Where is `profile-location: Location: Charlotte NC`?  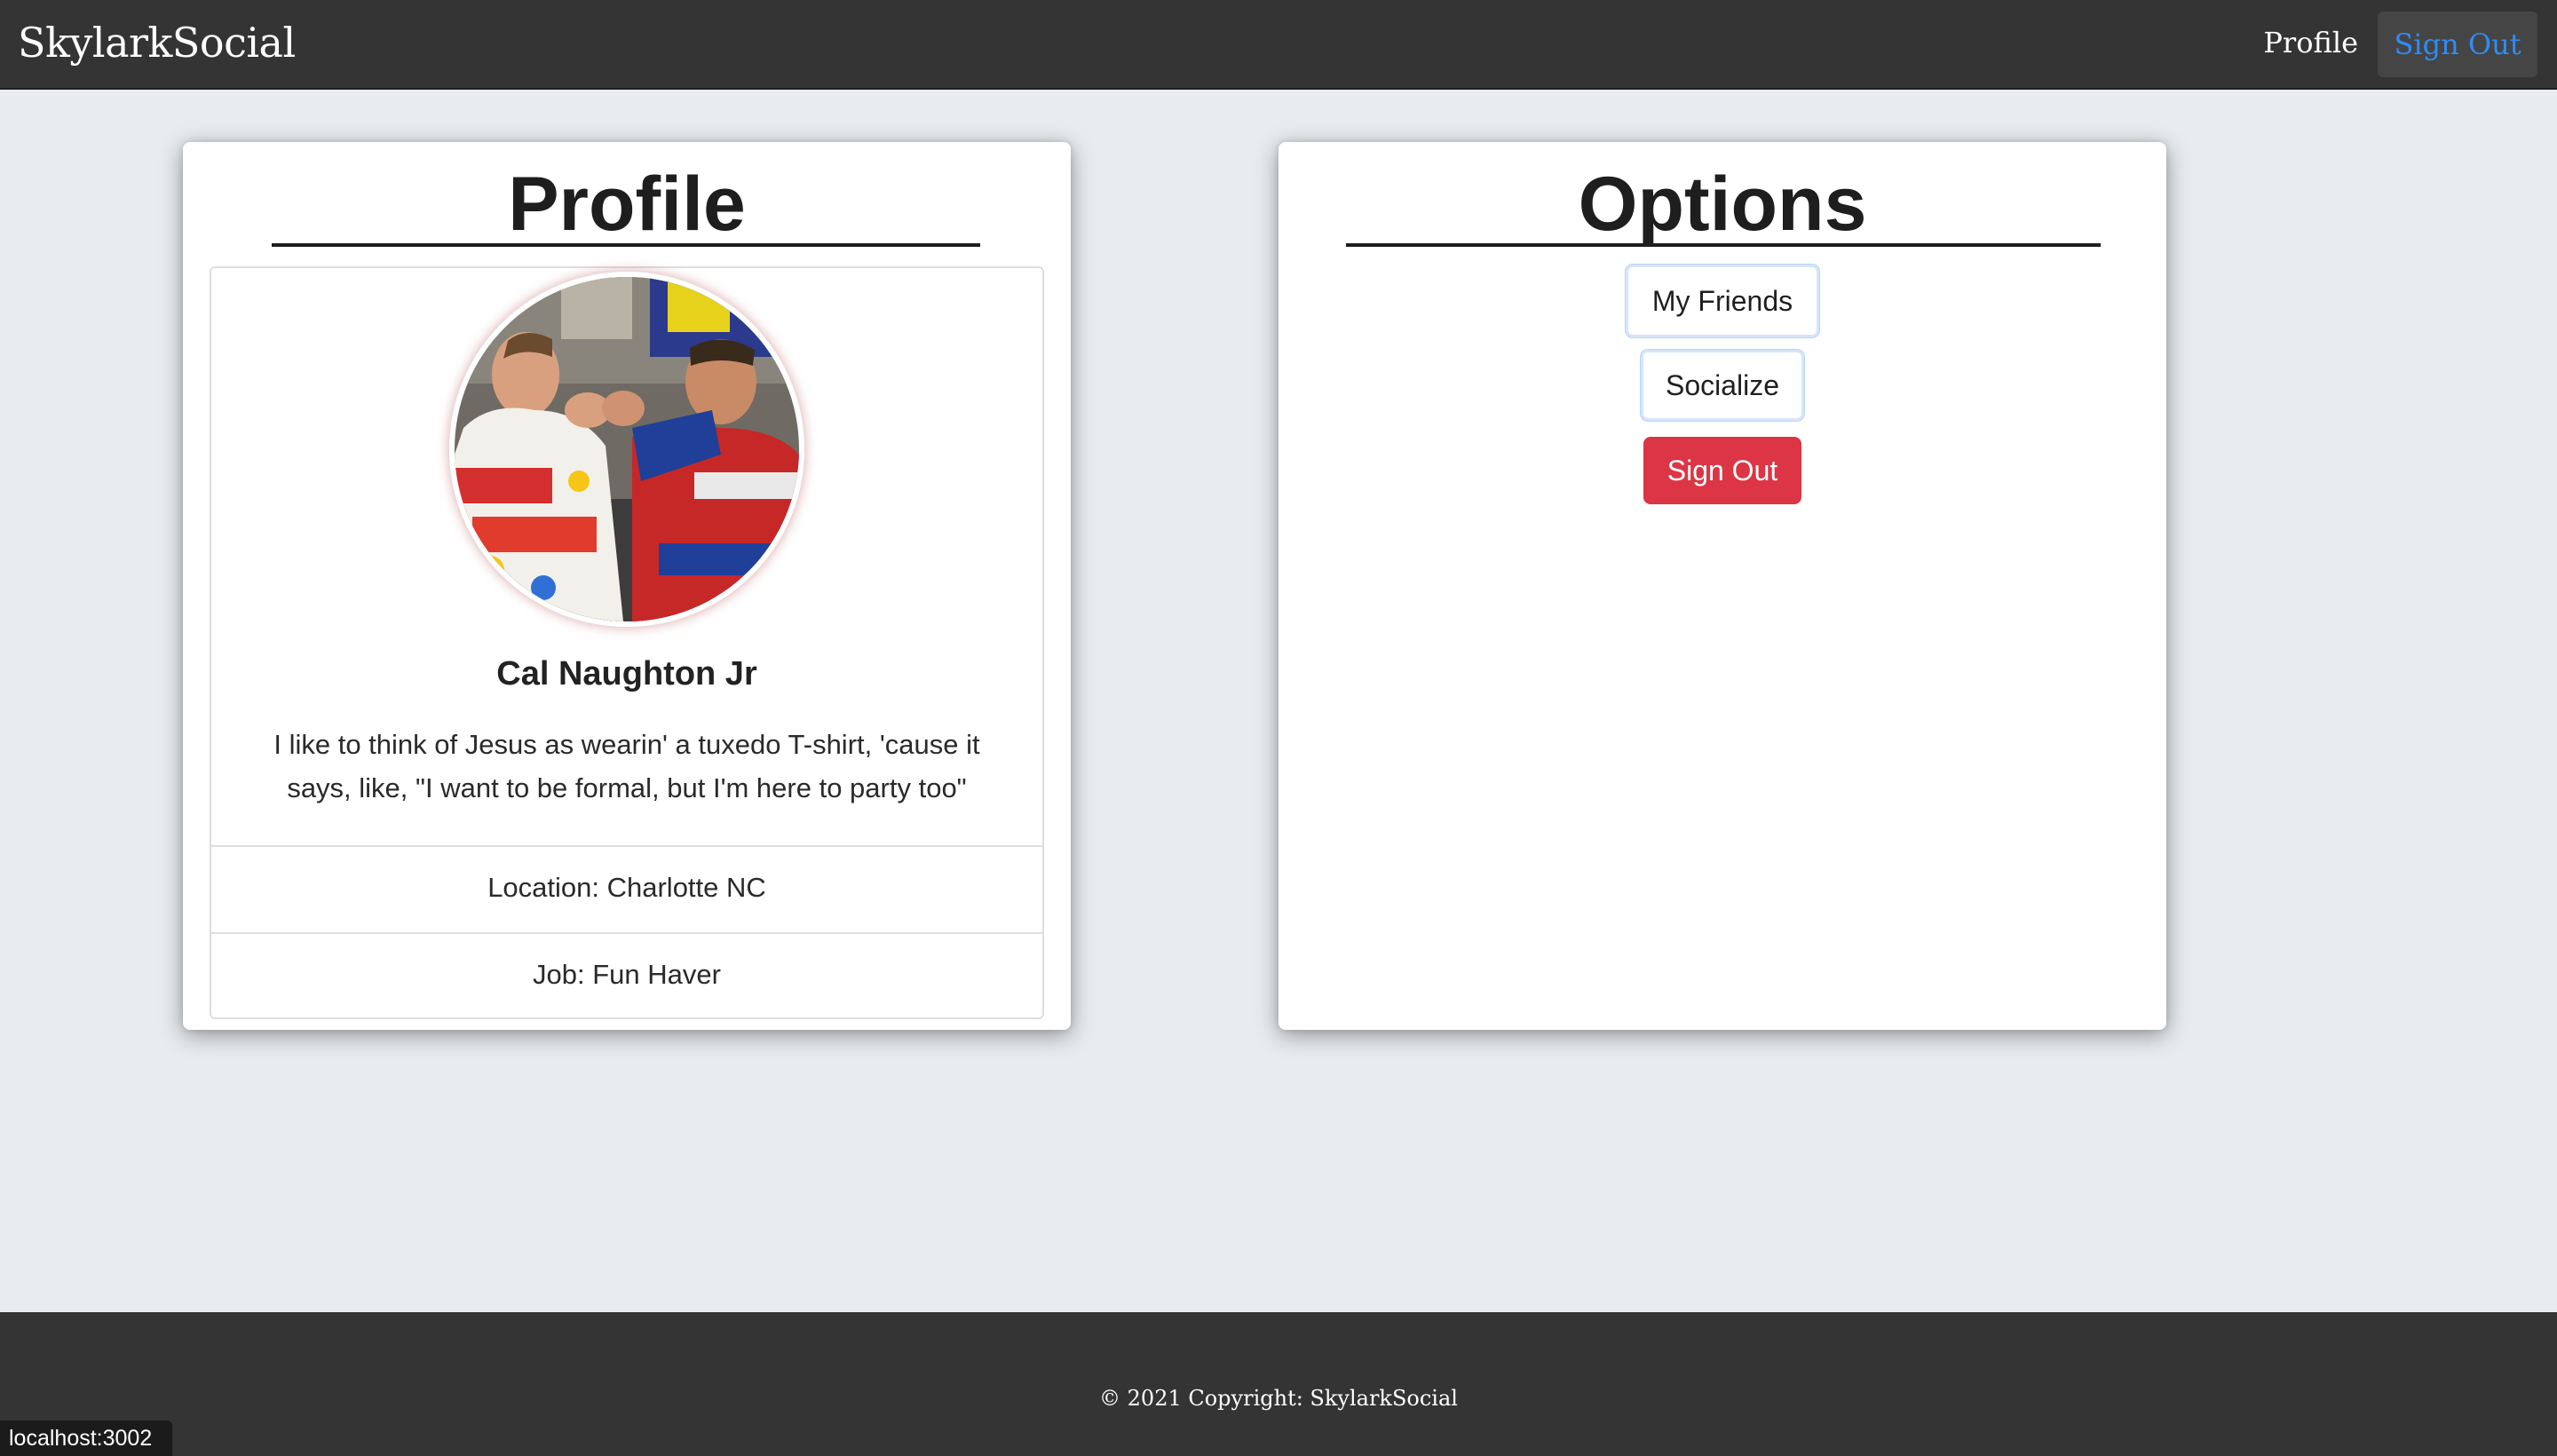
profile-location: Location: Charlotte NC is located at coordinates (626, 887).